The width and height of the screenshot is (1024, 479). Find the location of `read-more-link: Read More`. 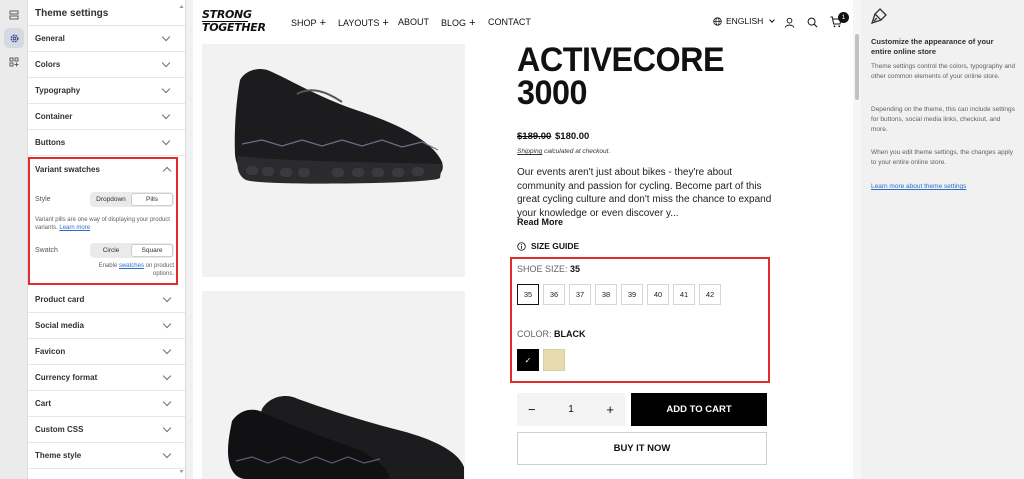

read-more-link: Read More is located at coordinates (540, 222).